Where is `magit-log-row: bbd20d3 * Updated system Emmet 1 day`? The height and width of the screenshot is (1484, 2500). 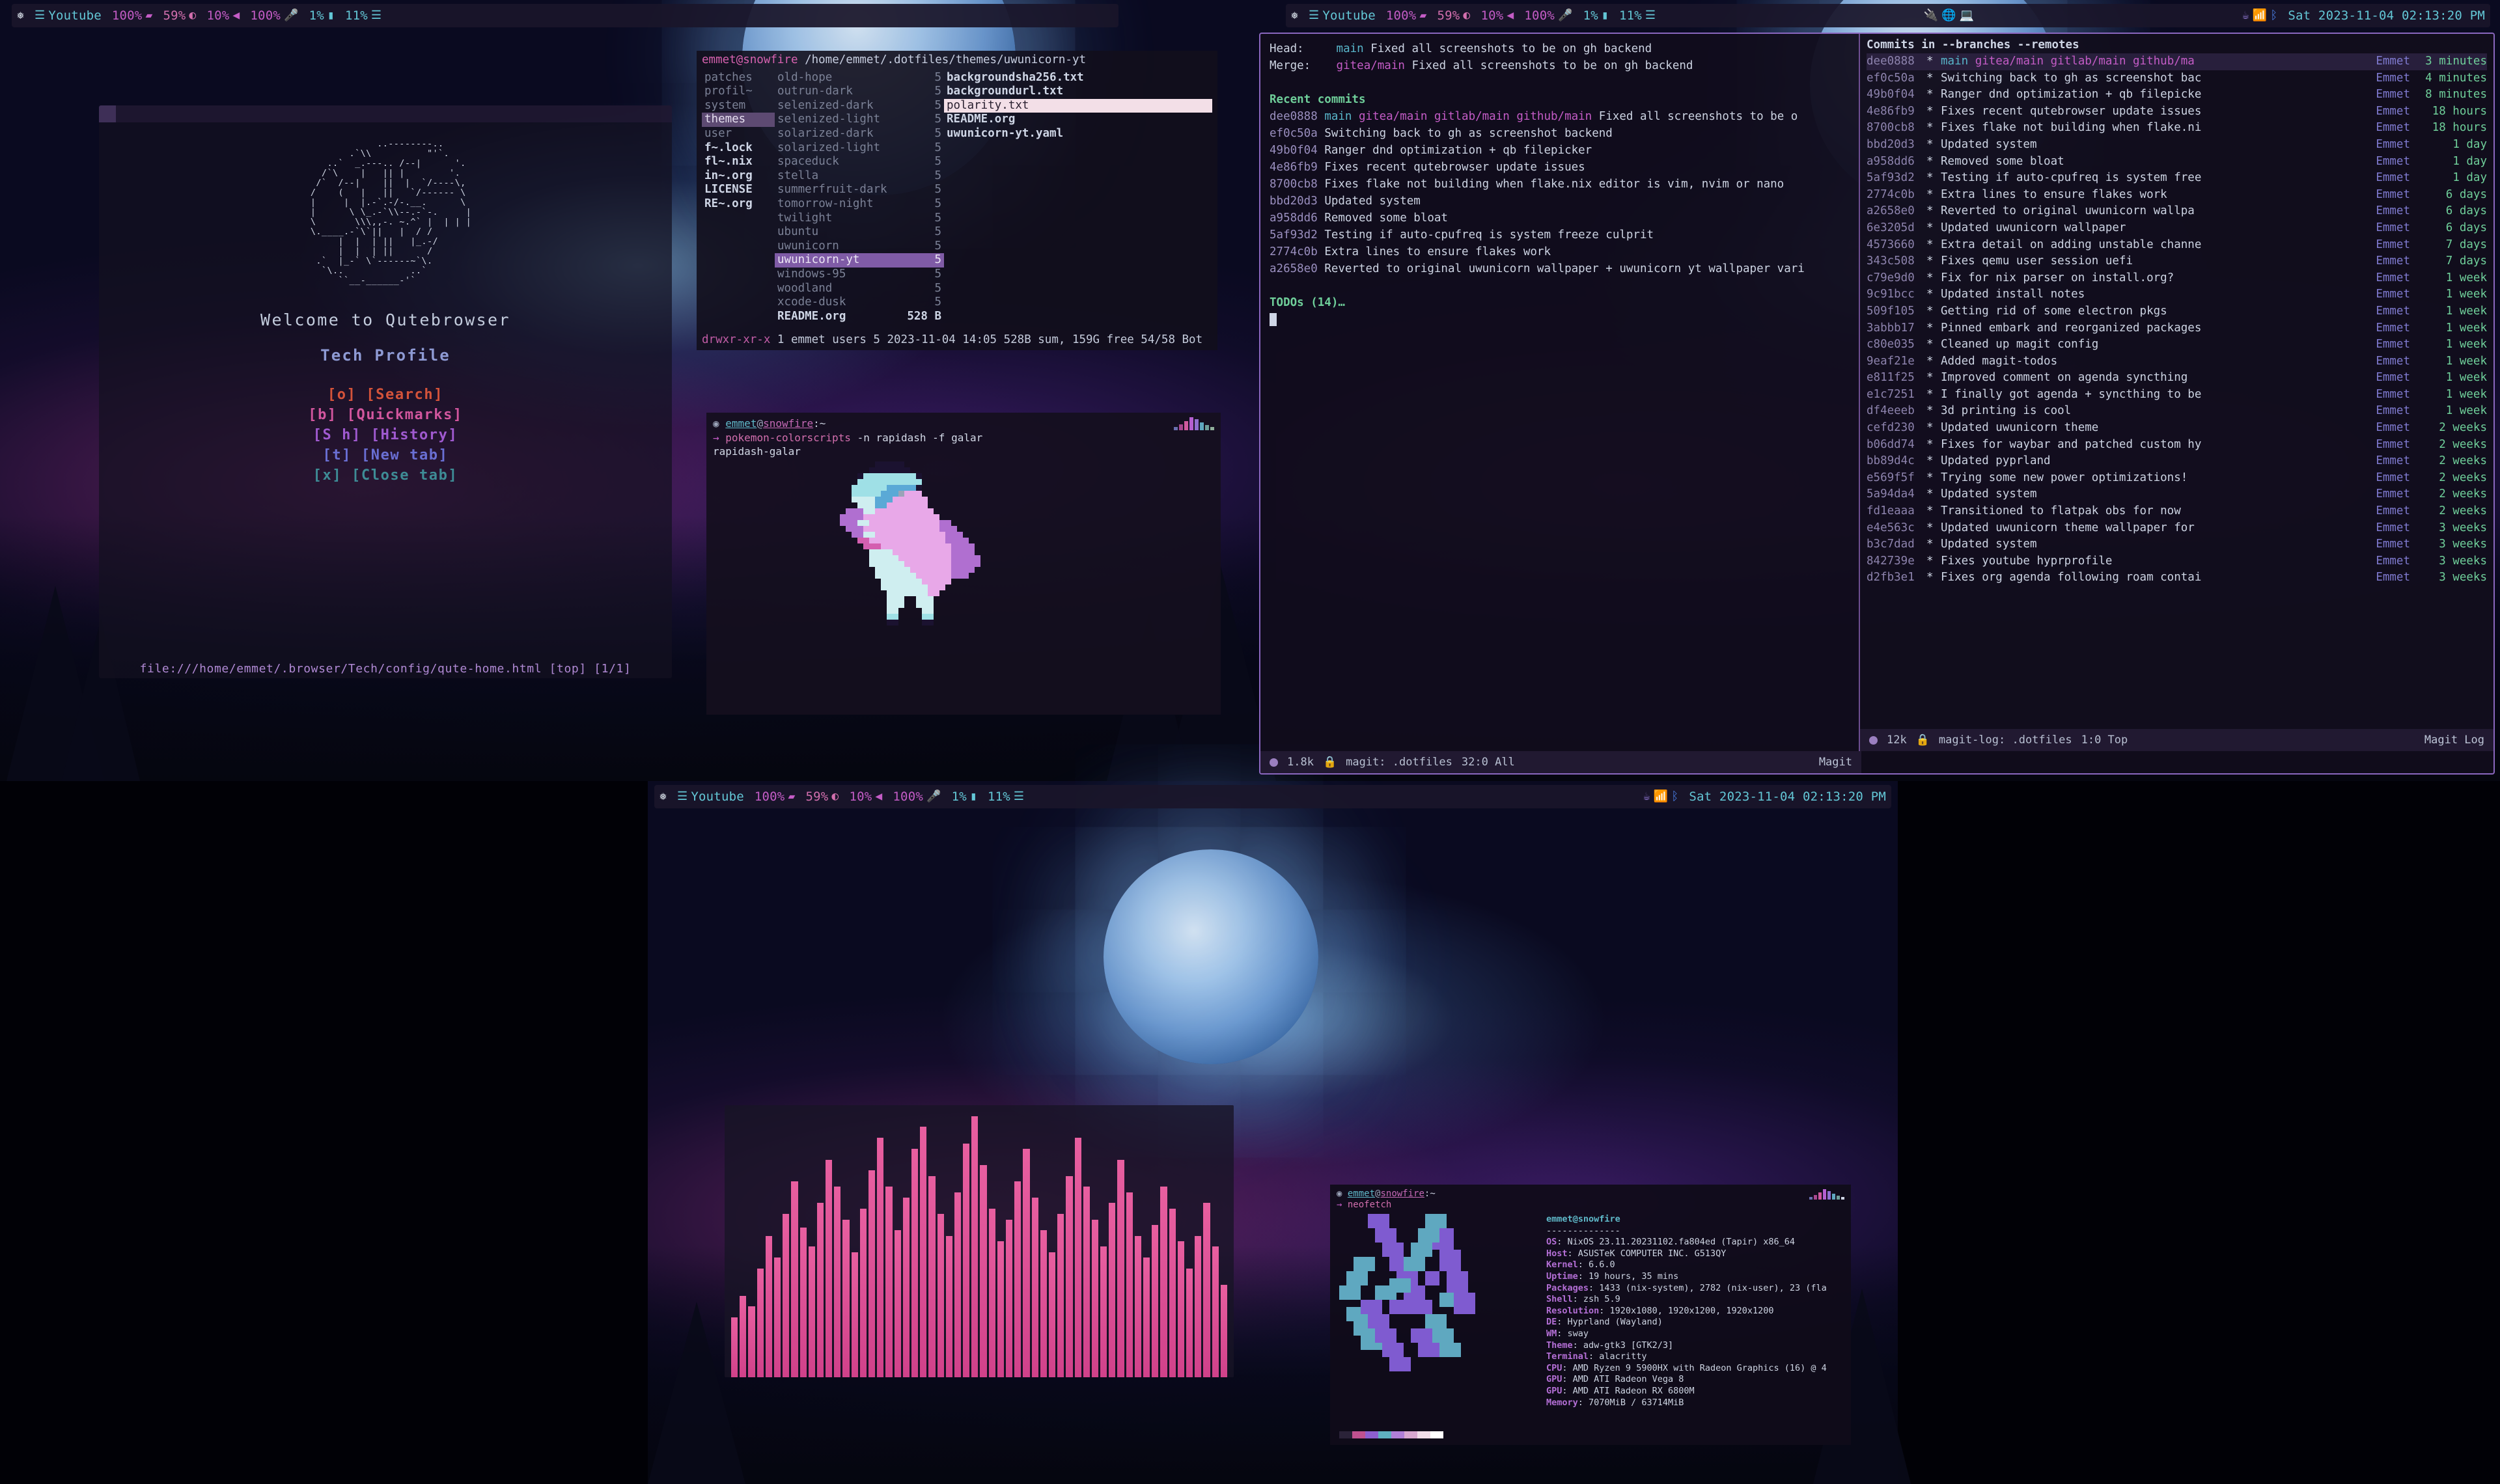
magit-log-row: bbd20d3 * Updated system Emmet 1 day is located at coordinates (2177, 145).